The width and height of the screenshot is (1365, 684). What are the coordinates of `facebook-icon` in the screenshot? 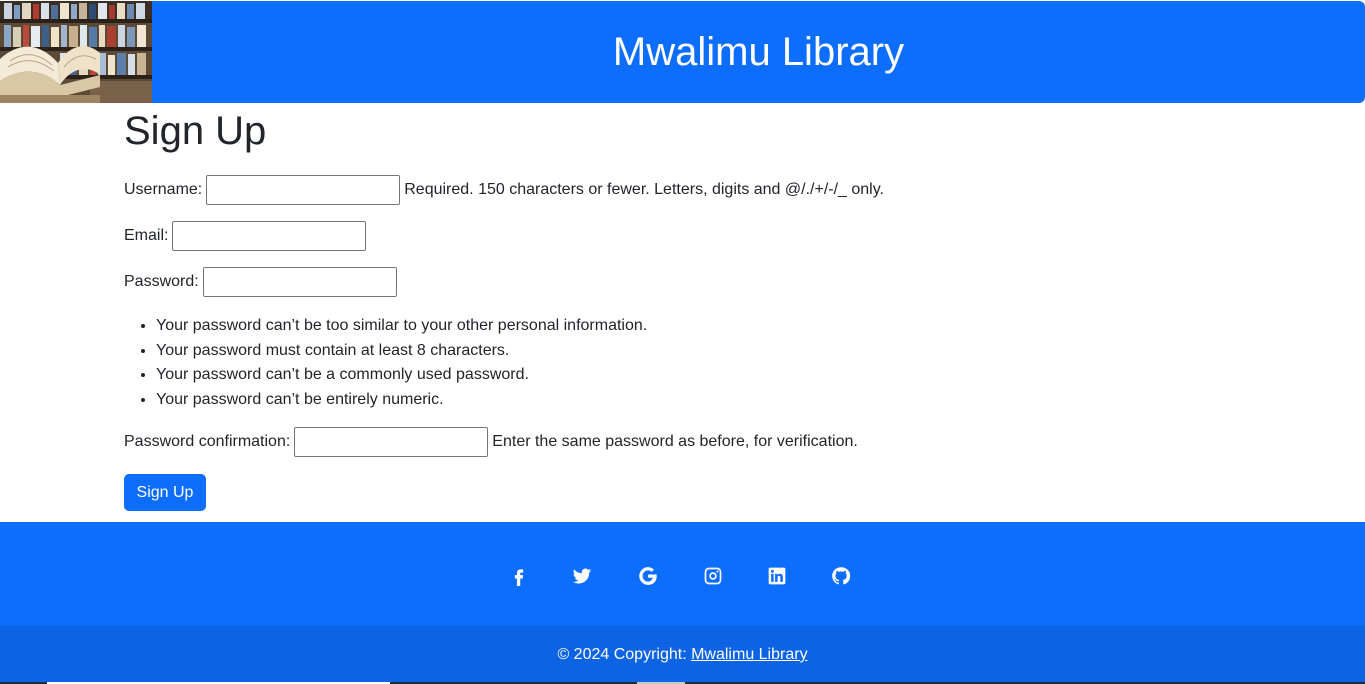 It's located at (519, 576).